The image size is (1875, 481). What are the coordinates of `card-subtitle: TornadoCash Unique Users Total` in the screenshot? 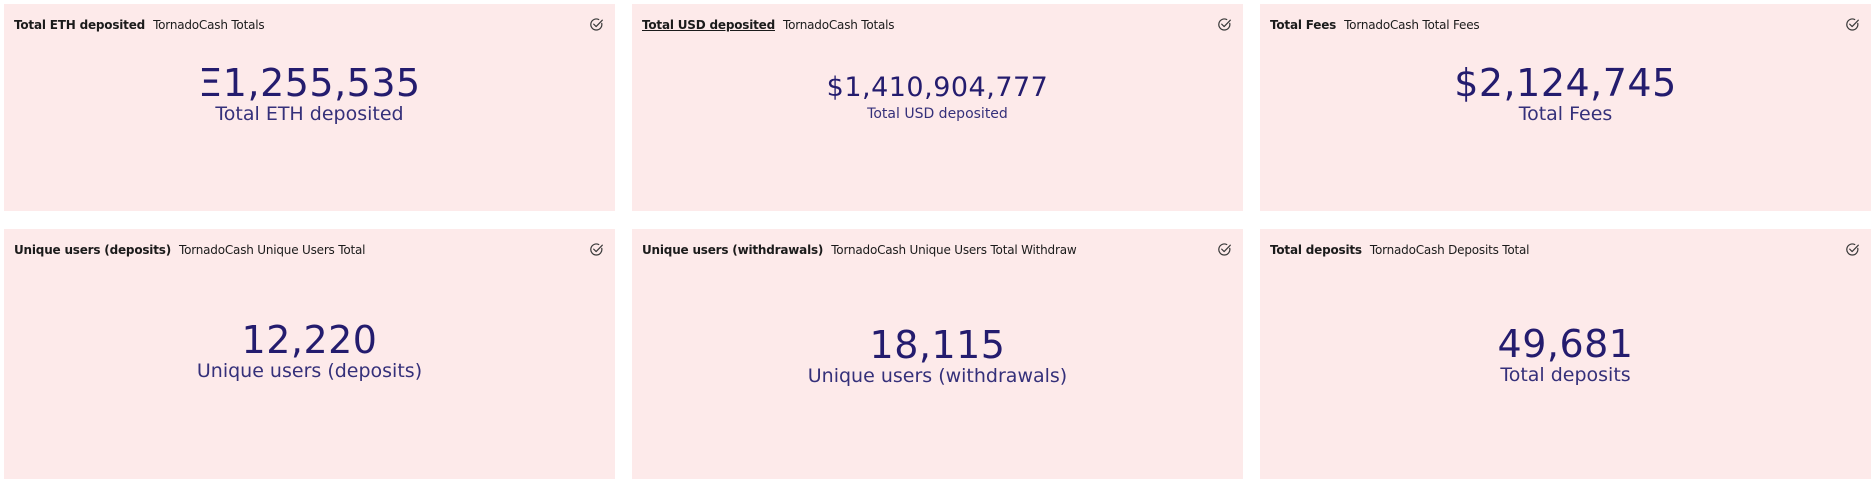 It's located at (272, 250).